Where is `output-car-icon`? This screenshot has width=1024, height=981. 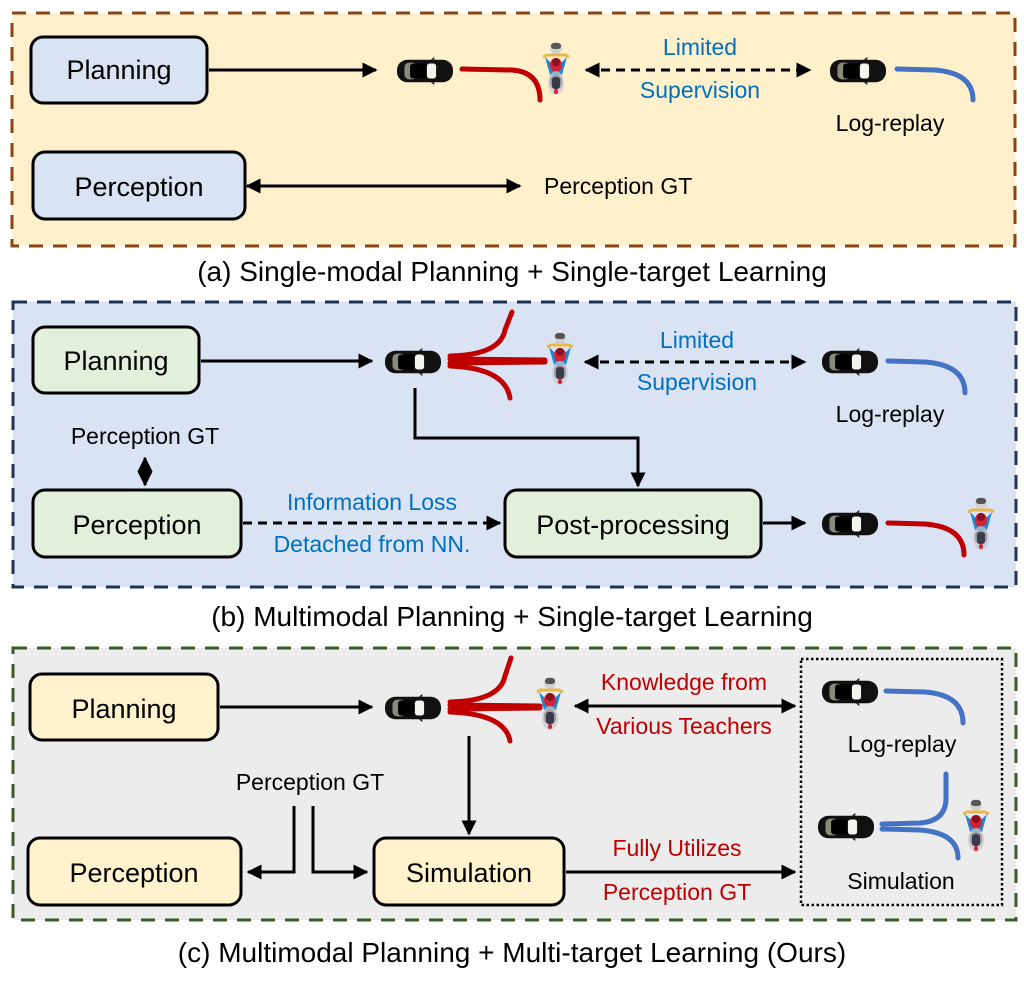 output-car-icon is located at coordinates (850, 524).